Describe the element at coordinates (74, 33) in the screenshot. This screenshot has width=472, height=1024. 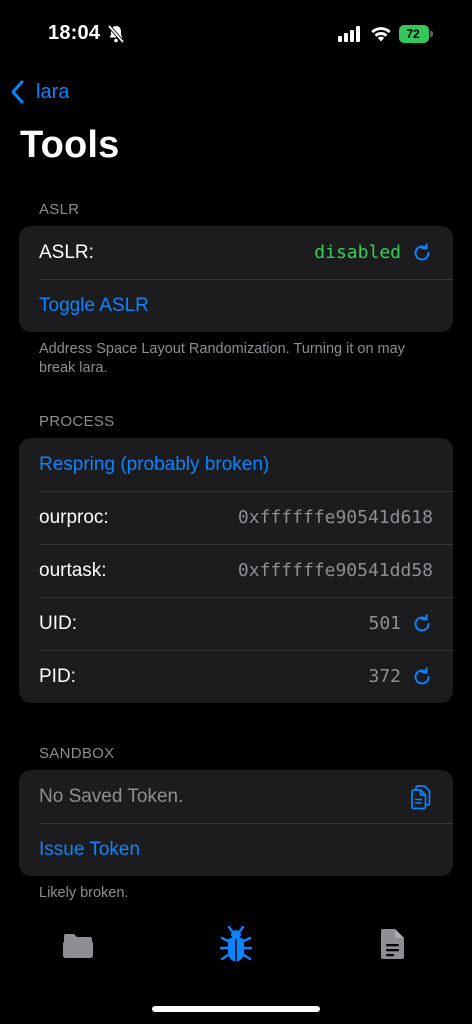
I see `status-time: 18:04` at that location.